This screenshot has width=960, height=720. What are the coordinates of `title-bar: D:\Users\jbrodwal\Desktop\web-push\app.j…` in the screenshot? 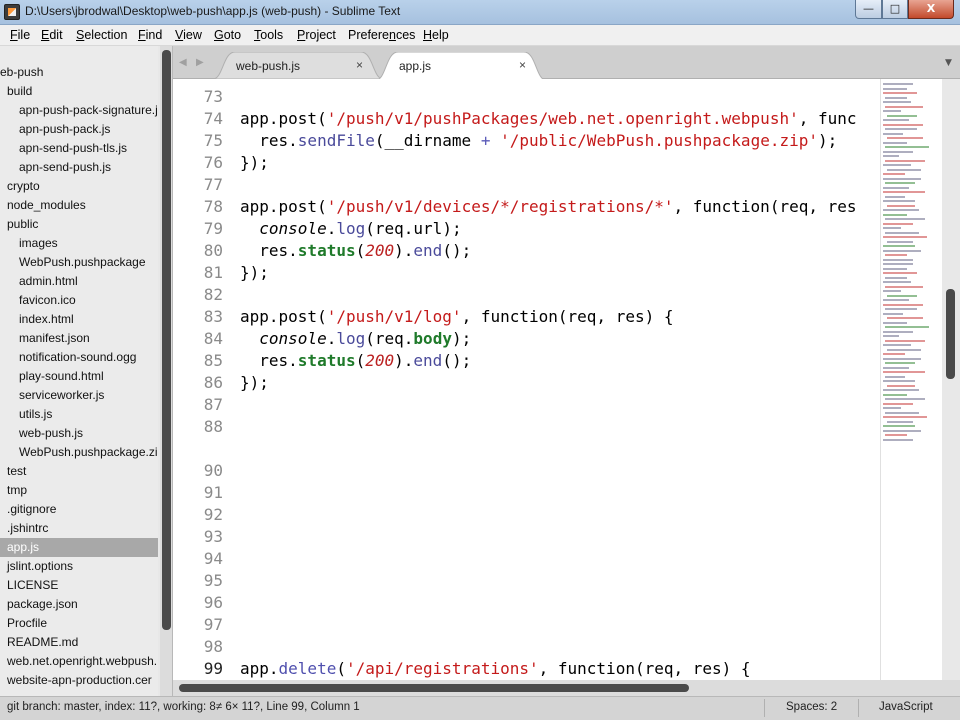 It's located at (480, 12).